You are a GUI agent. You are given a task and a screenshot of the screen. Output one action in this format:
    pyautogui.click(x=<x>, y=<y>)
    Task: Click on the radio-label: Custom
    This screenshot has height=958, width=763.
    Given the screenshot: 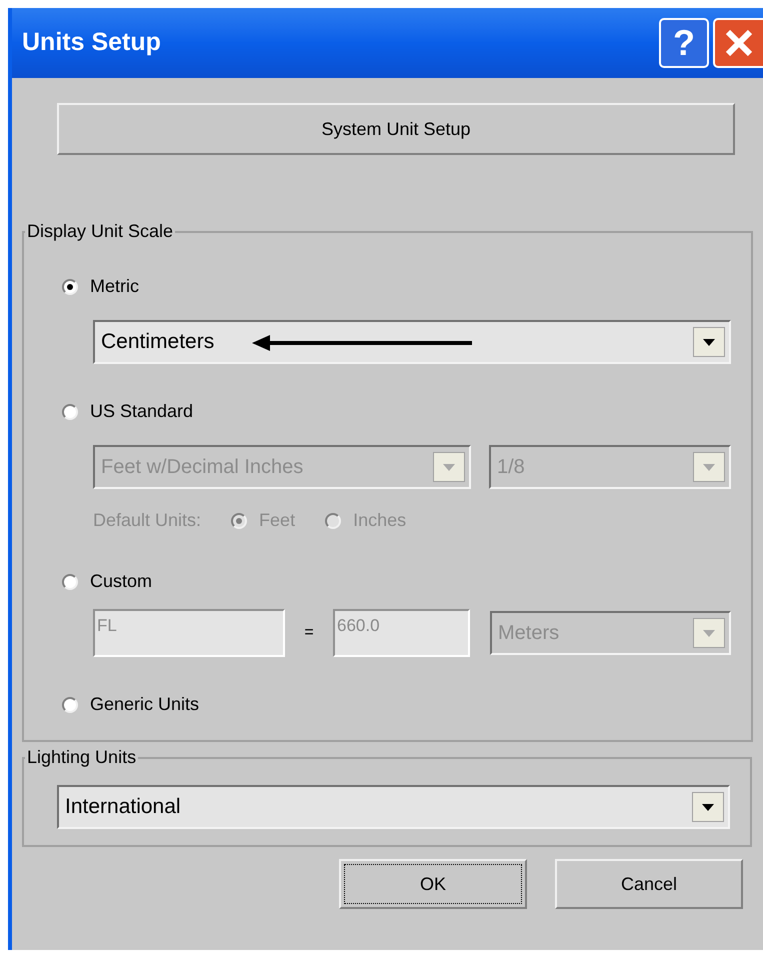 What is the action you would take?
    pyautogui.click(x=121, y=581)
    